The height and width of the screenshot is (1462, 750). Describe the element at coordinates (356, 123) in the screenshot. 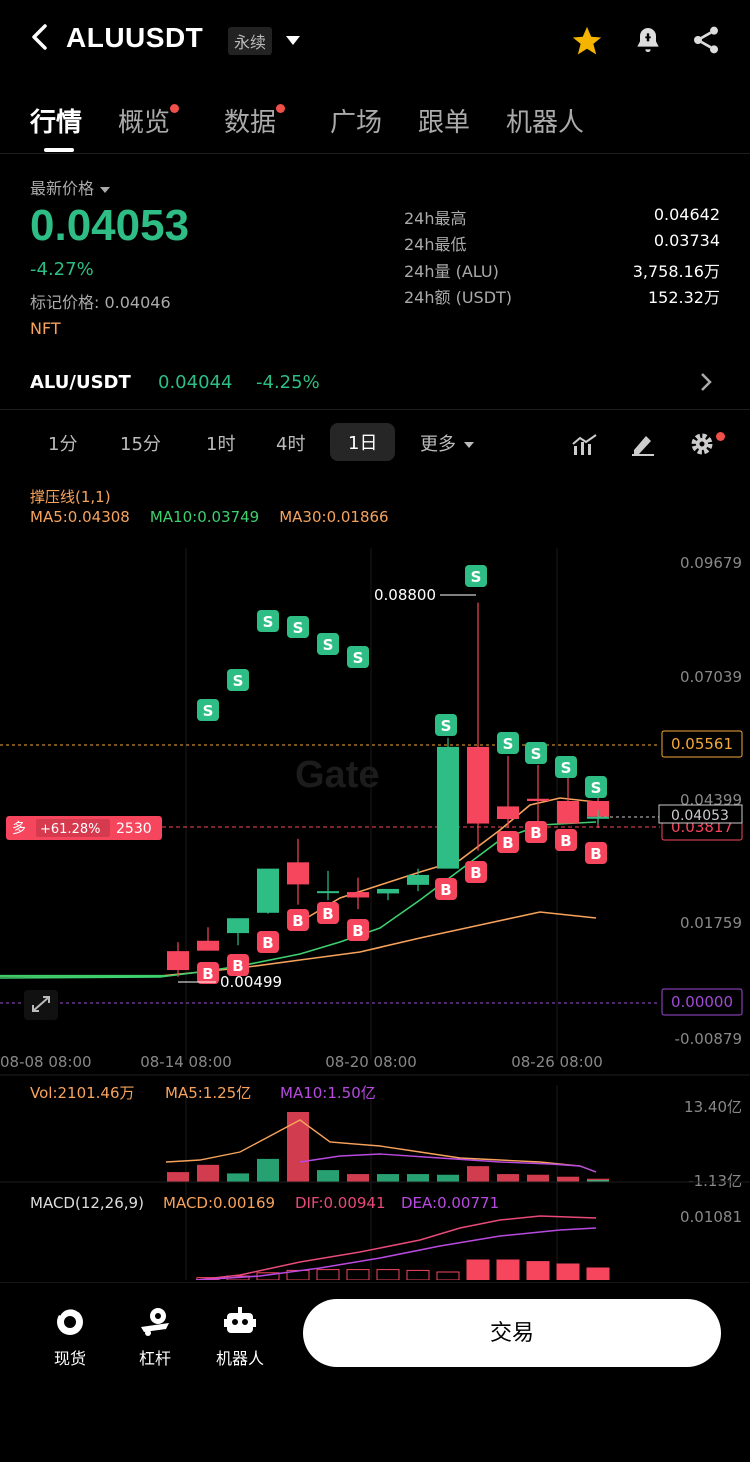

I see `tab-label: 广场` at that location.